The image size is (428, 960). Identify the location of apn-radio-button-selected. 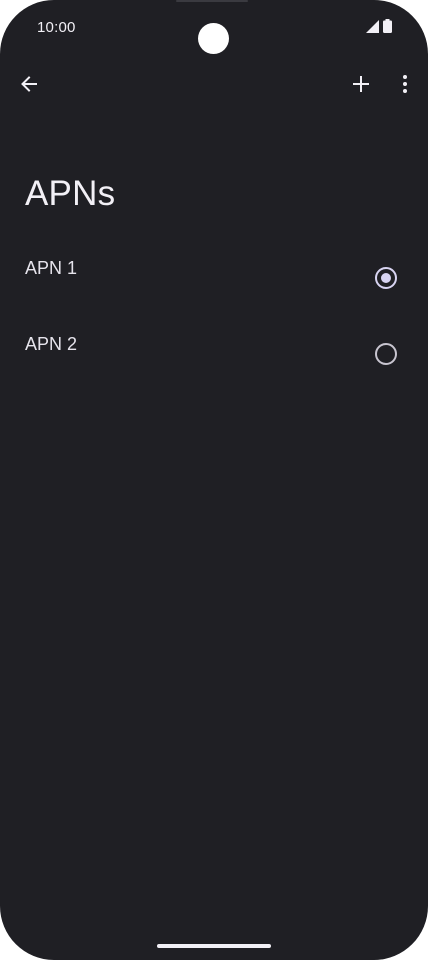
(386, 278).